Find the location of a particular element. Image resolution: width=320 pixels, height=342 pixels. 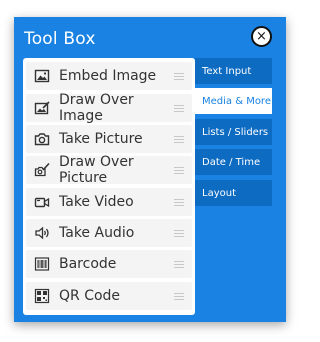

tool-item-take-picture: Take Picture is located at coordinates (109, 139).